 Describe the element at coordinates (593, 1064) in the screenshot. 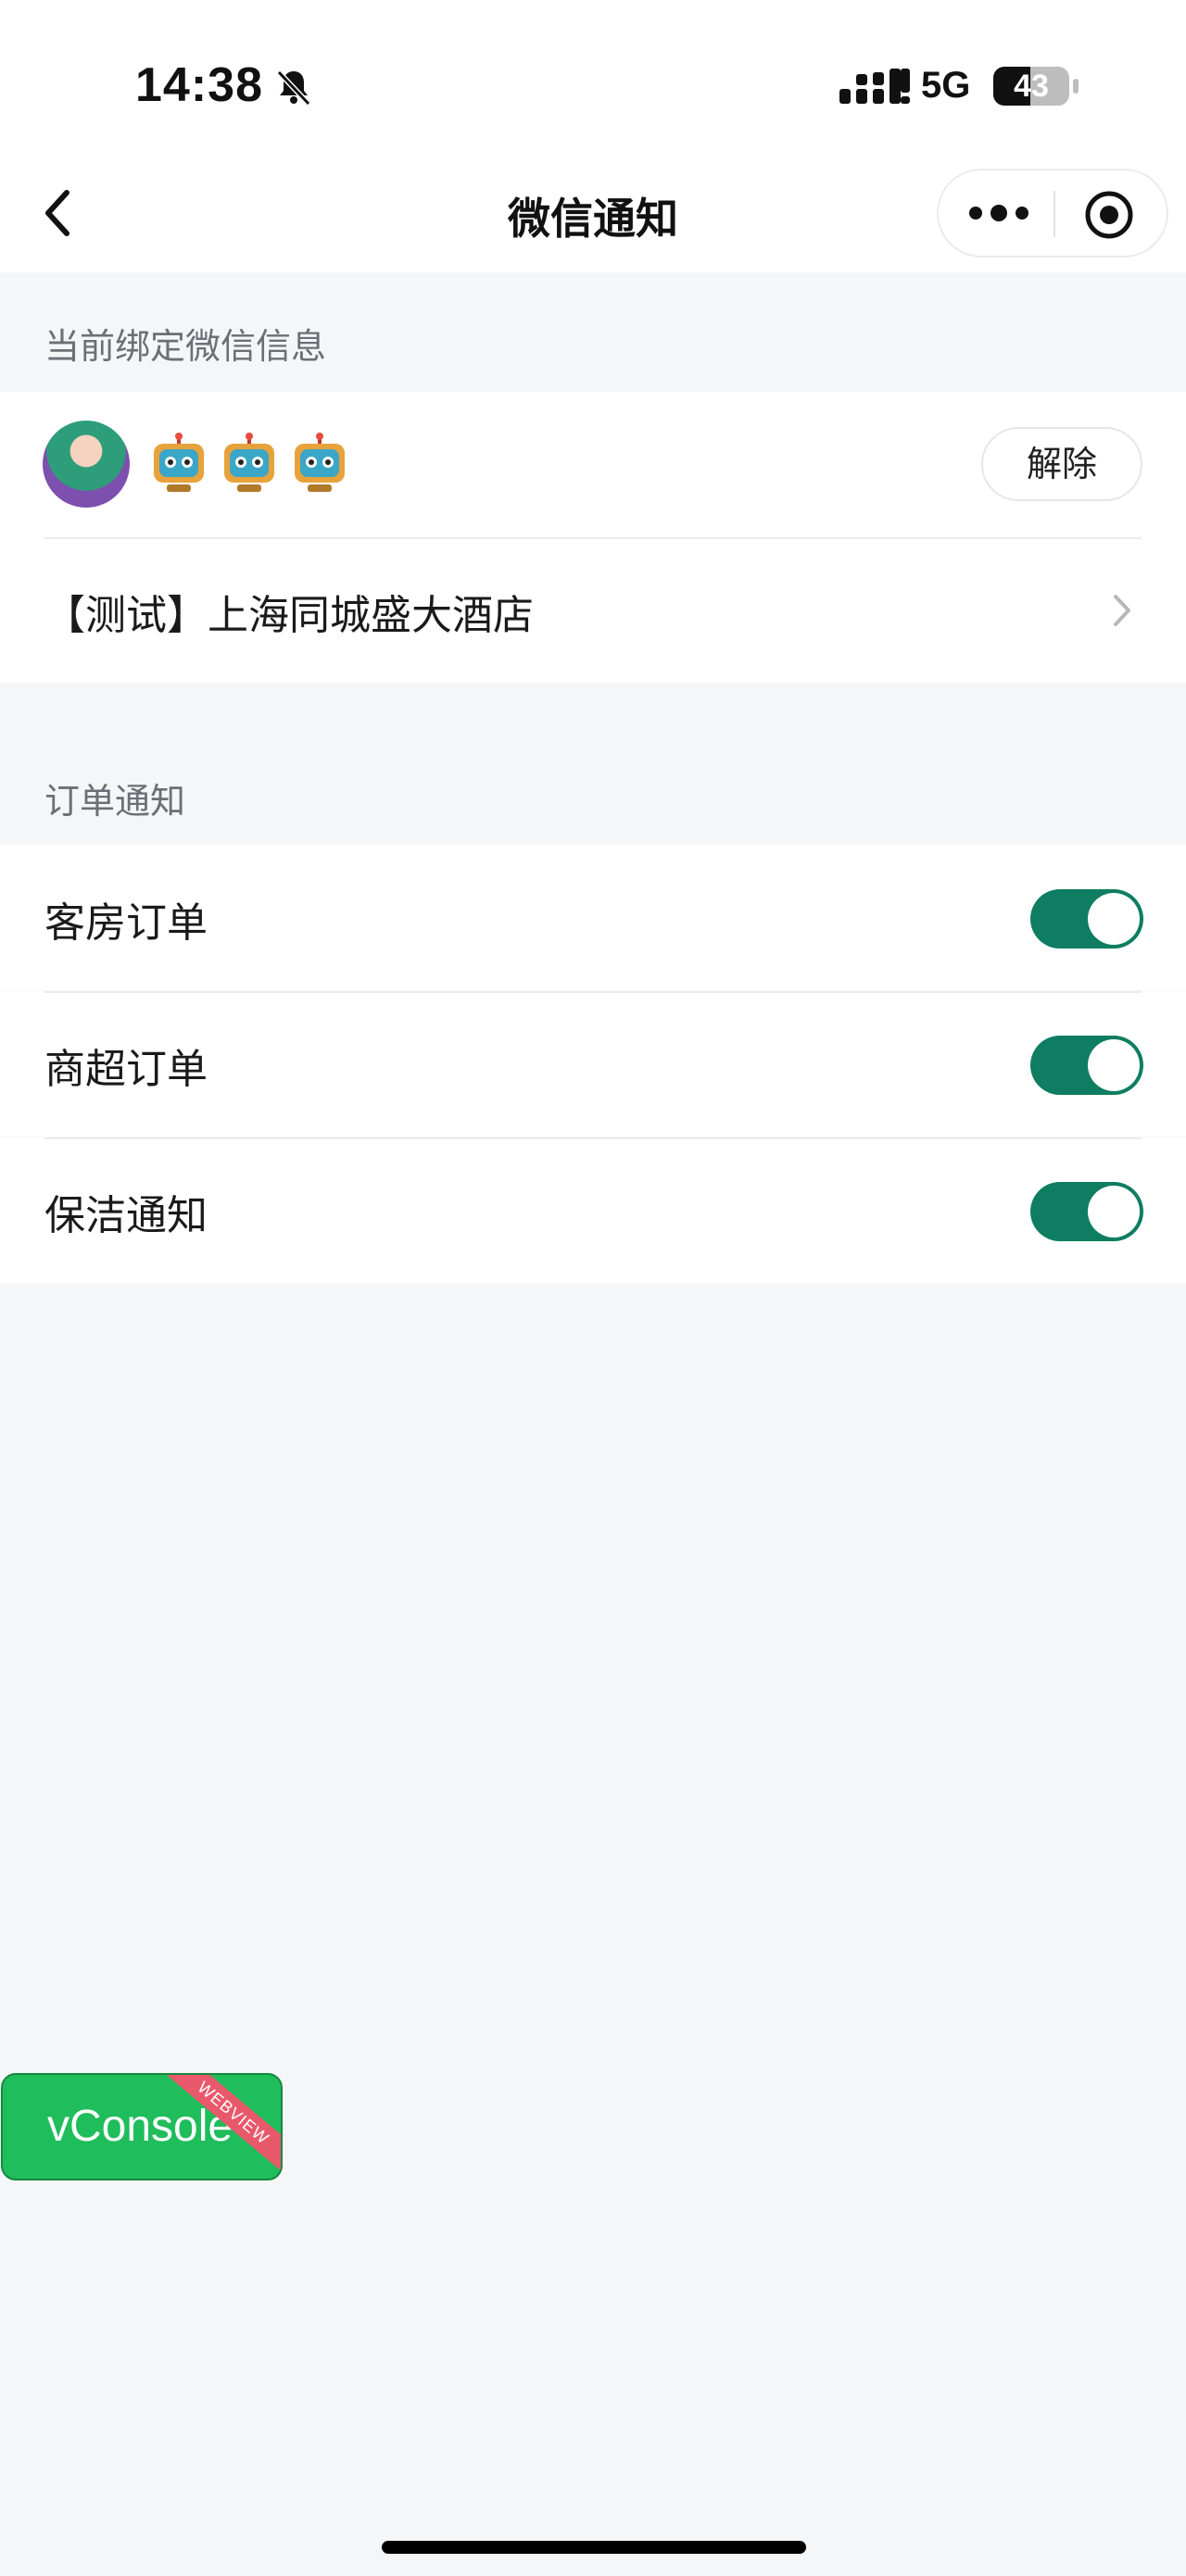

I see `toggle-row-shop-orders: 商超订单` at that location.